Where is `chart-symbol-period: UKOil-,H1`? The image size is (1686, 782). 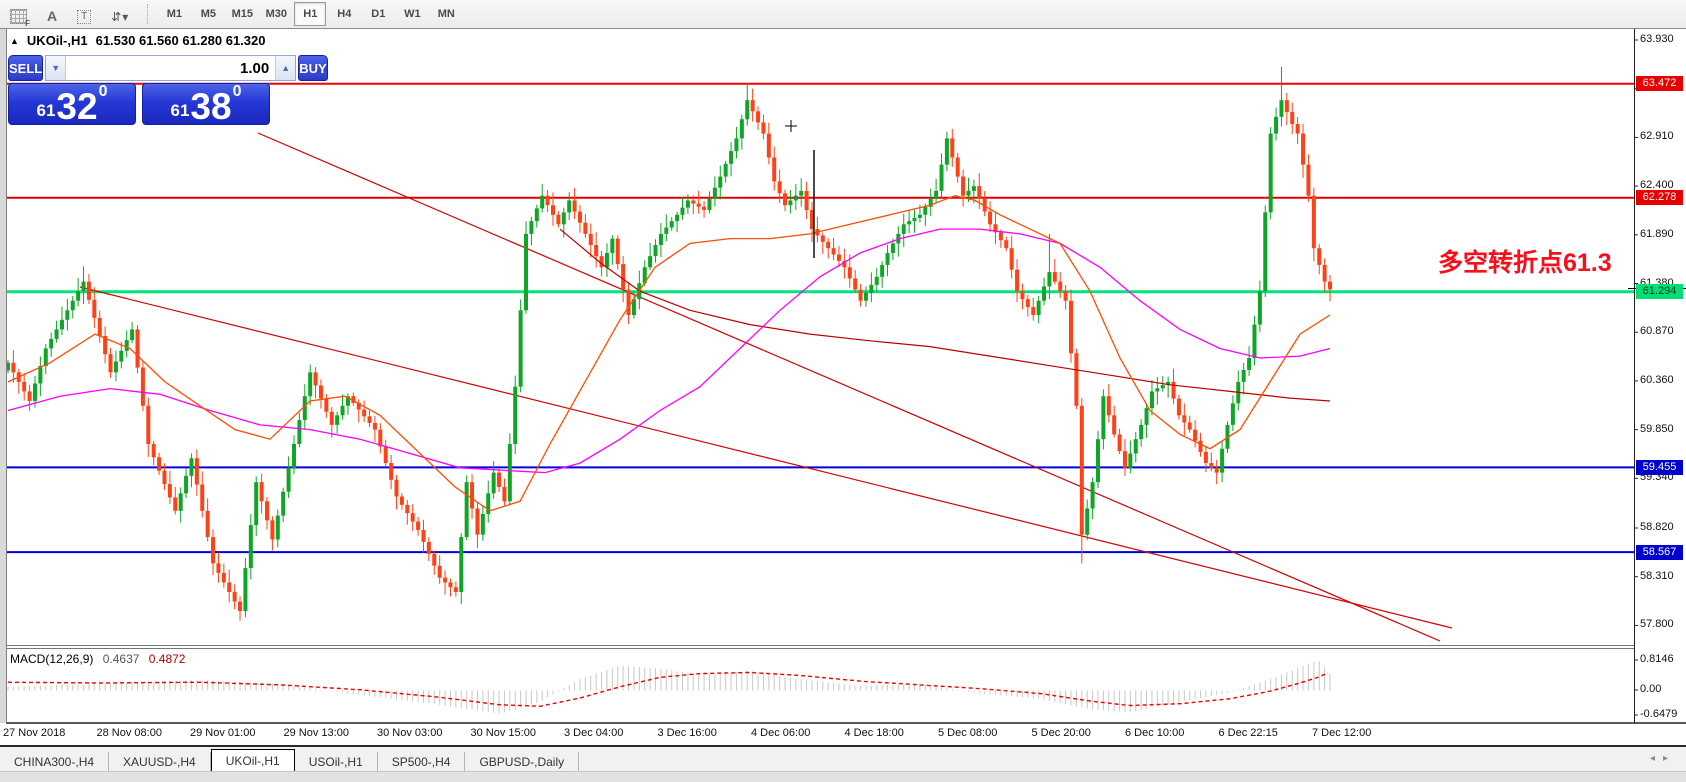
chart-symbol-period: UKOil-,H1 is located at coordinates (57, 40).